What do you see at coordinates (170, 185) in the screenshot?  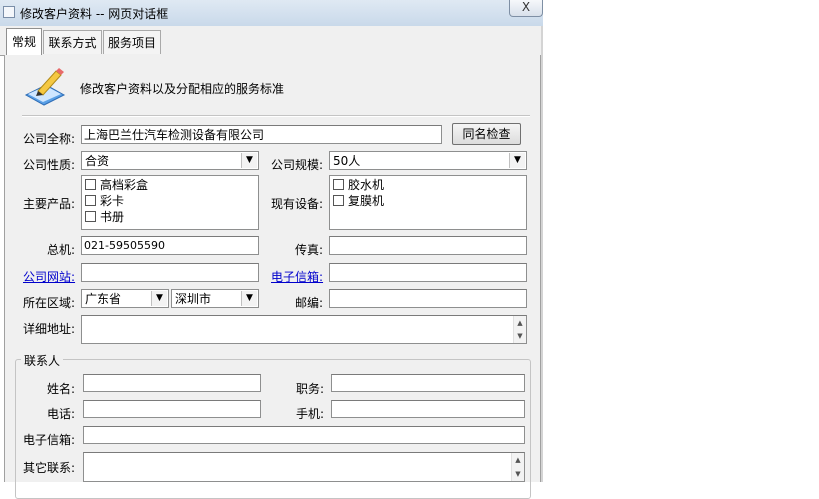 I see `list-item: 高档彩盒` at bounding box center [170, 185].